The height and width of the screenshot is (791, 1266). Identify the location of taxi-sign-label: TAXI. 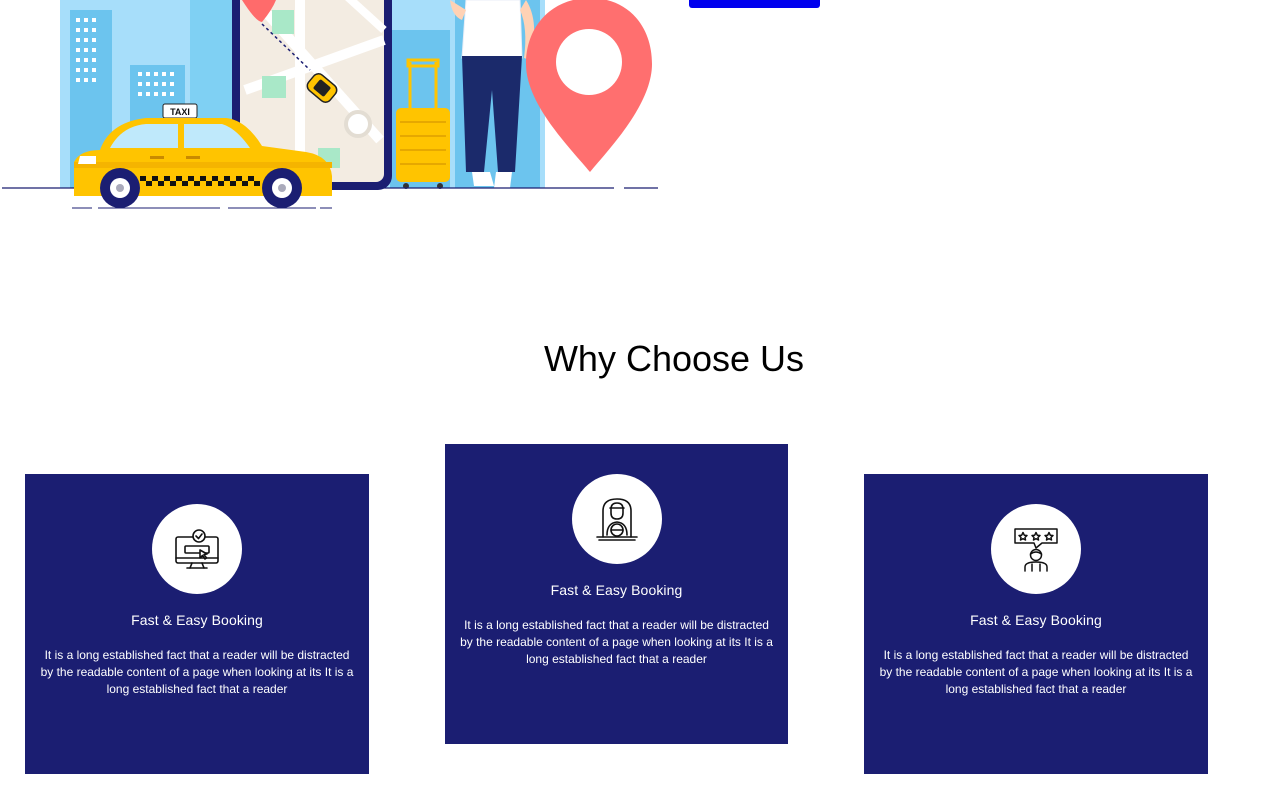
(180, 112).